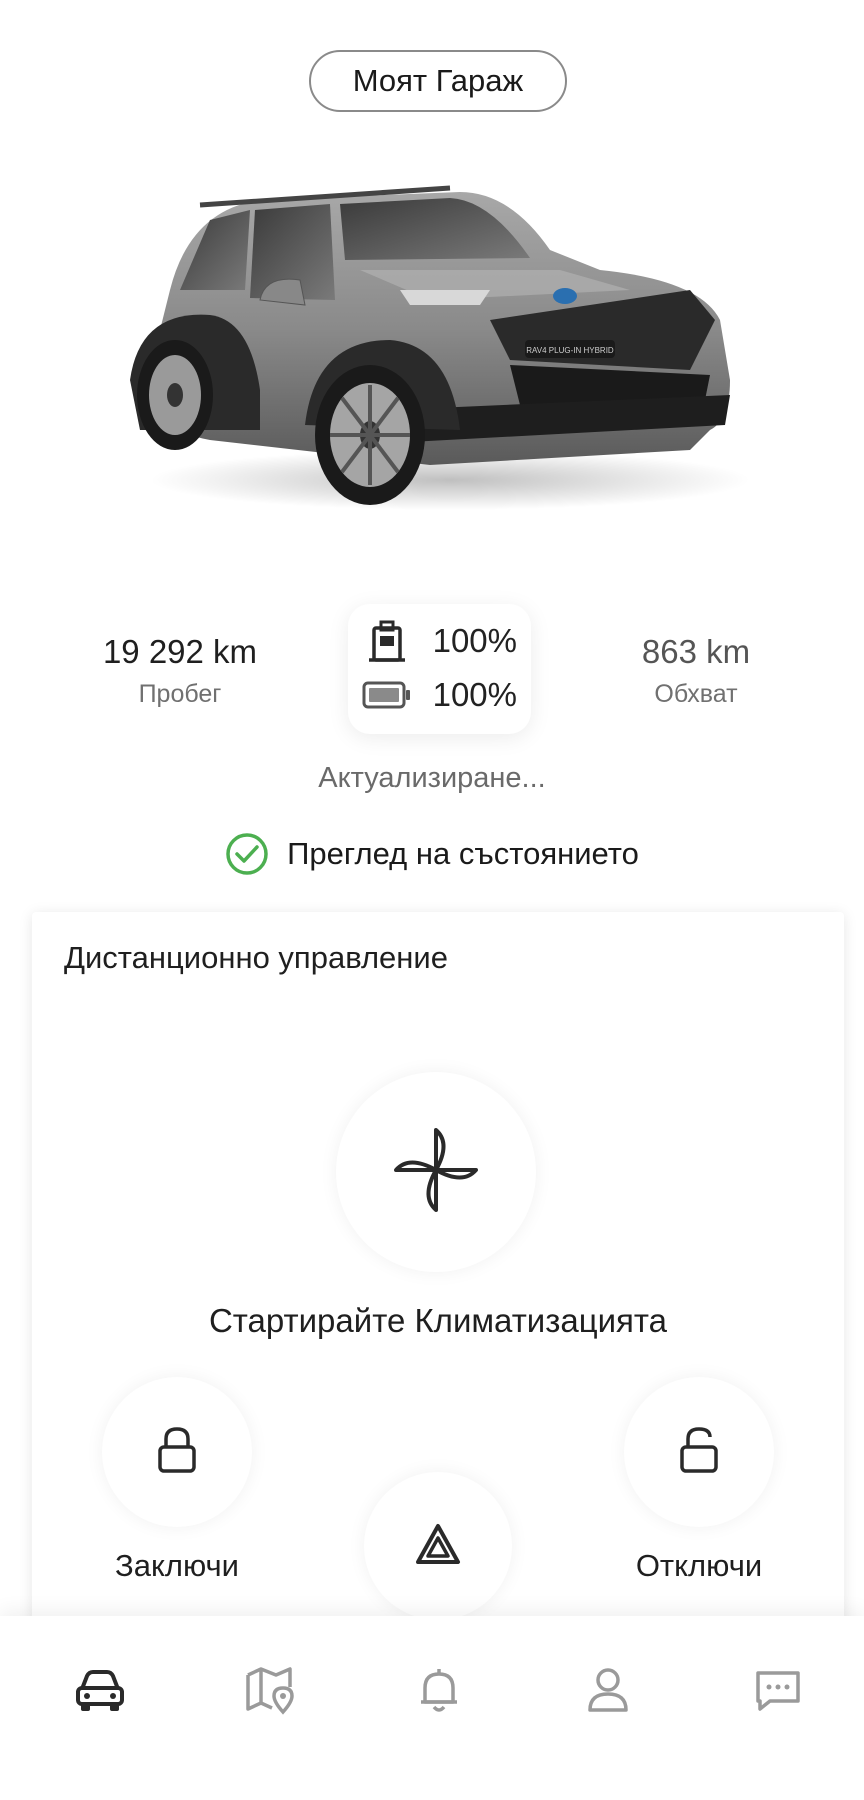 The width and height of the screenshot is (864, 1800). I want to click on battery-row: 100%, so click(439, 695).